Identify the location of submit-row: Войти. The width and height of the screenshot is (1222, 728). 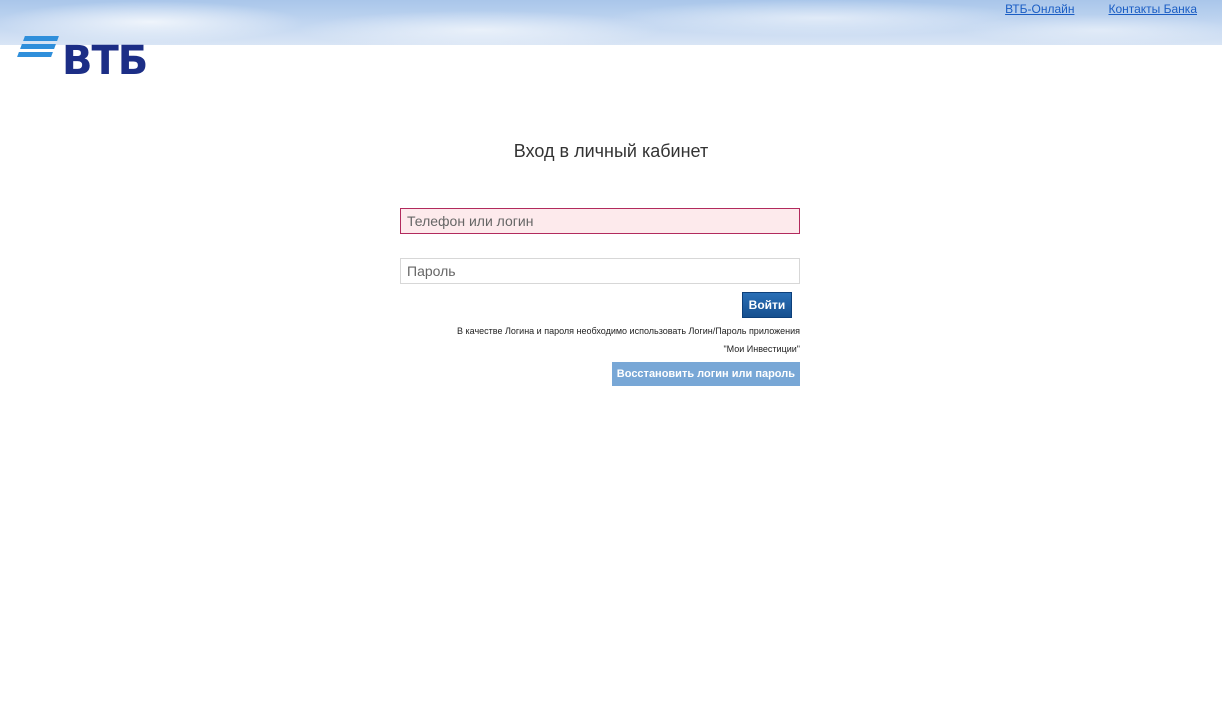
(600, 305).